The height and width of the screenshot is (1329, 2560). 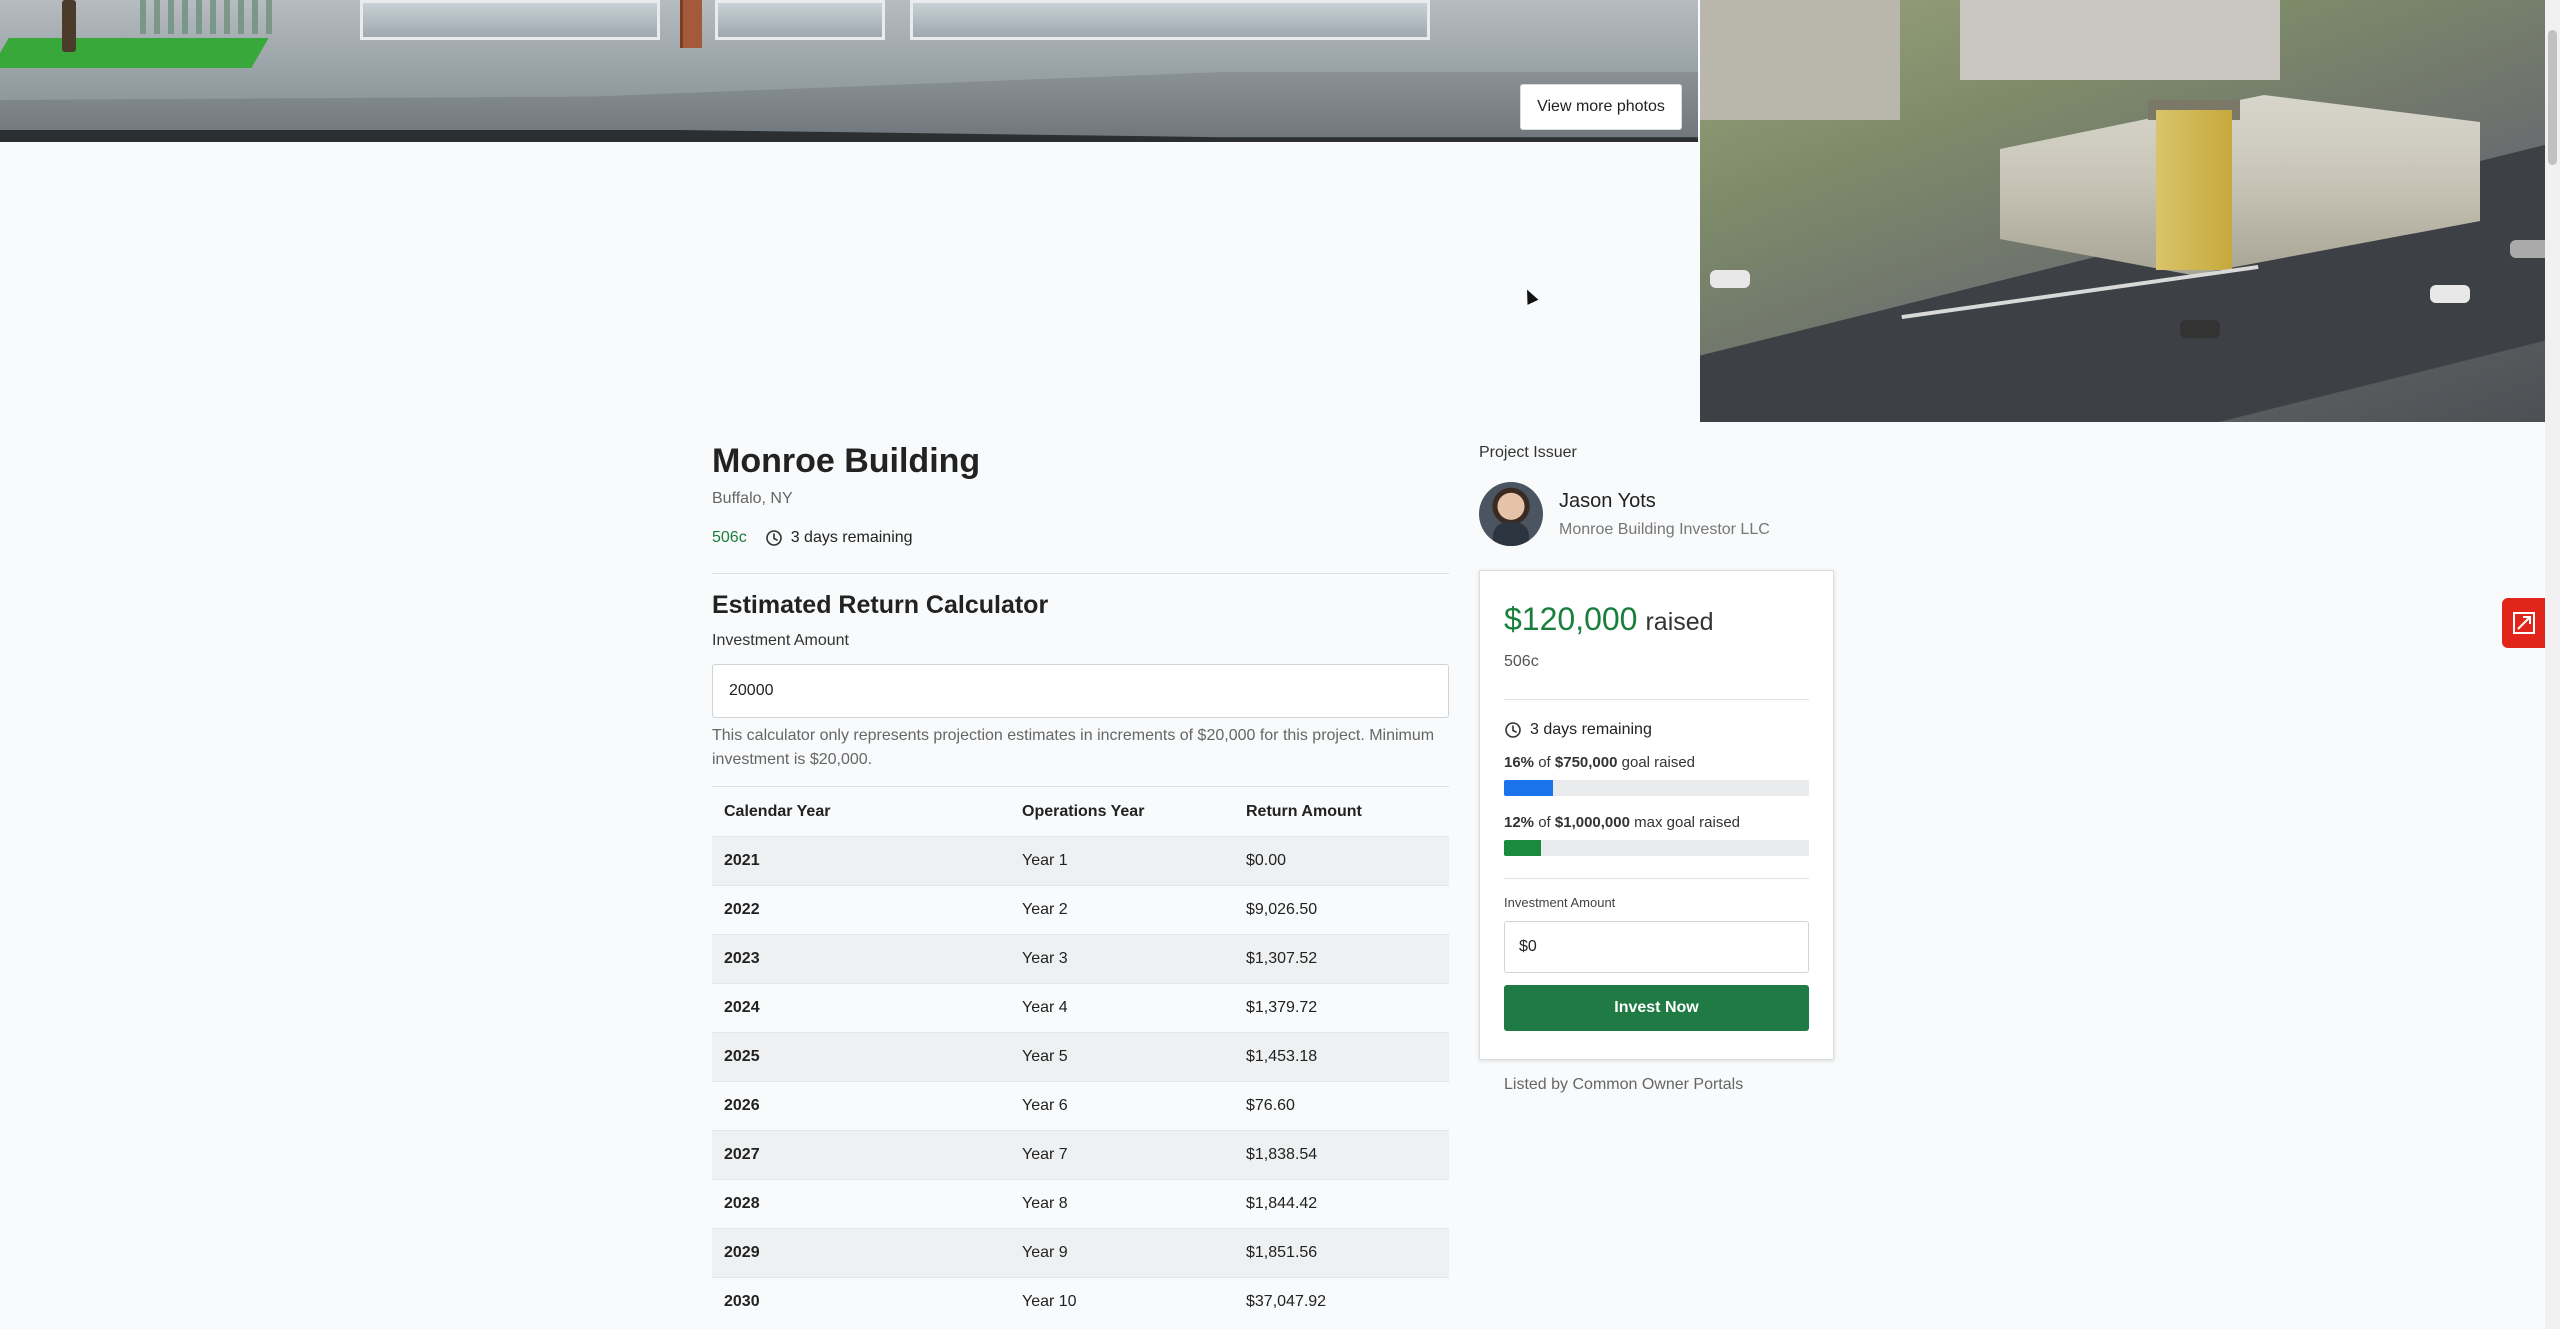 I want to click on return-amount-cell: $1,844.42, so click(x=1341, y=1204).